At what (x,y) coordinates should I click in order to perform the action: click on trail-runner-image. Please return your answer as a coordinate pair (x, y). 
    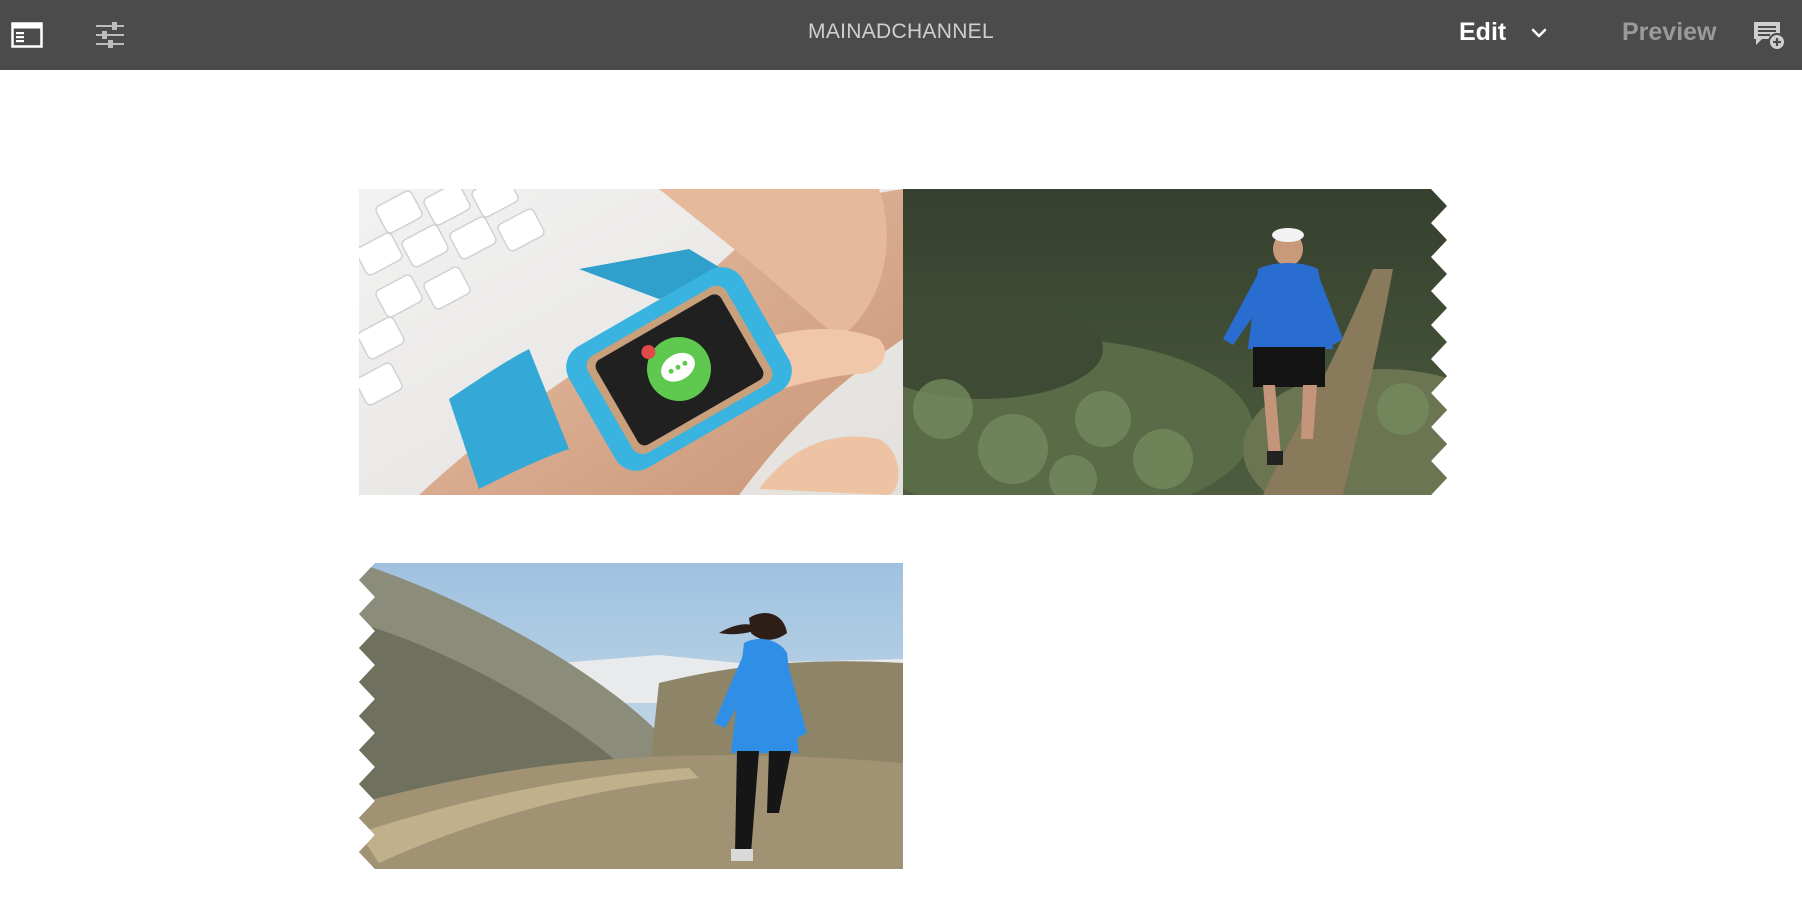
    Looking at the image, I should click on (1175, 342).